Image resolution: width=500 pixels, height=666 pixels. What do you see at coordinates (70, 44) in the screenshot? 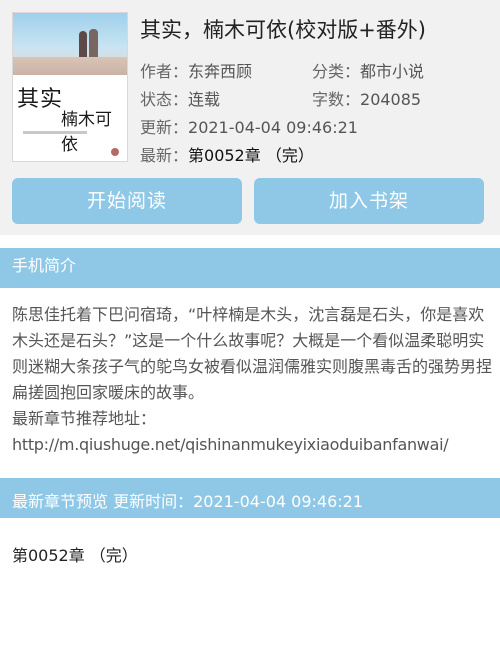
I see `cover-illustration` at bounding box center [70, 44].